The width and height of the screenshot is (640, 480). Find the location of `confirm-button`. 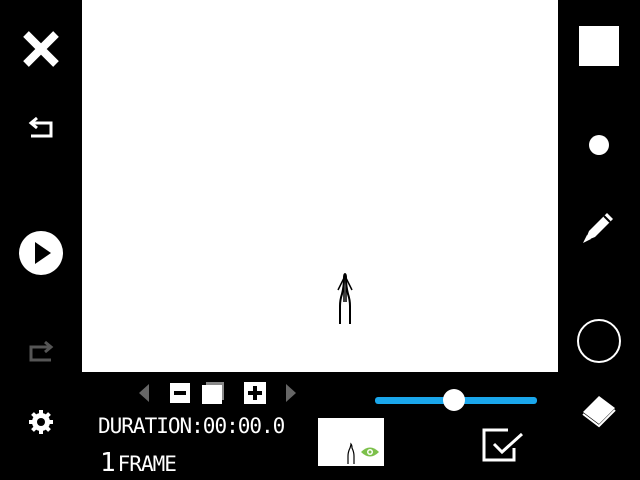

confirm-button is located at coordinates (502, 445).